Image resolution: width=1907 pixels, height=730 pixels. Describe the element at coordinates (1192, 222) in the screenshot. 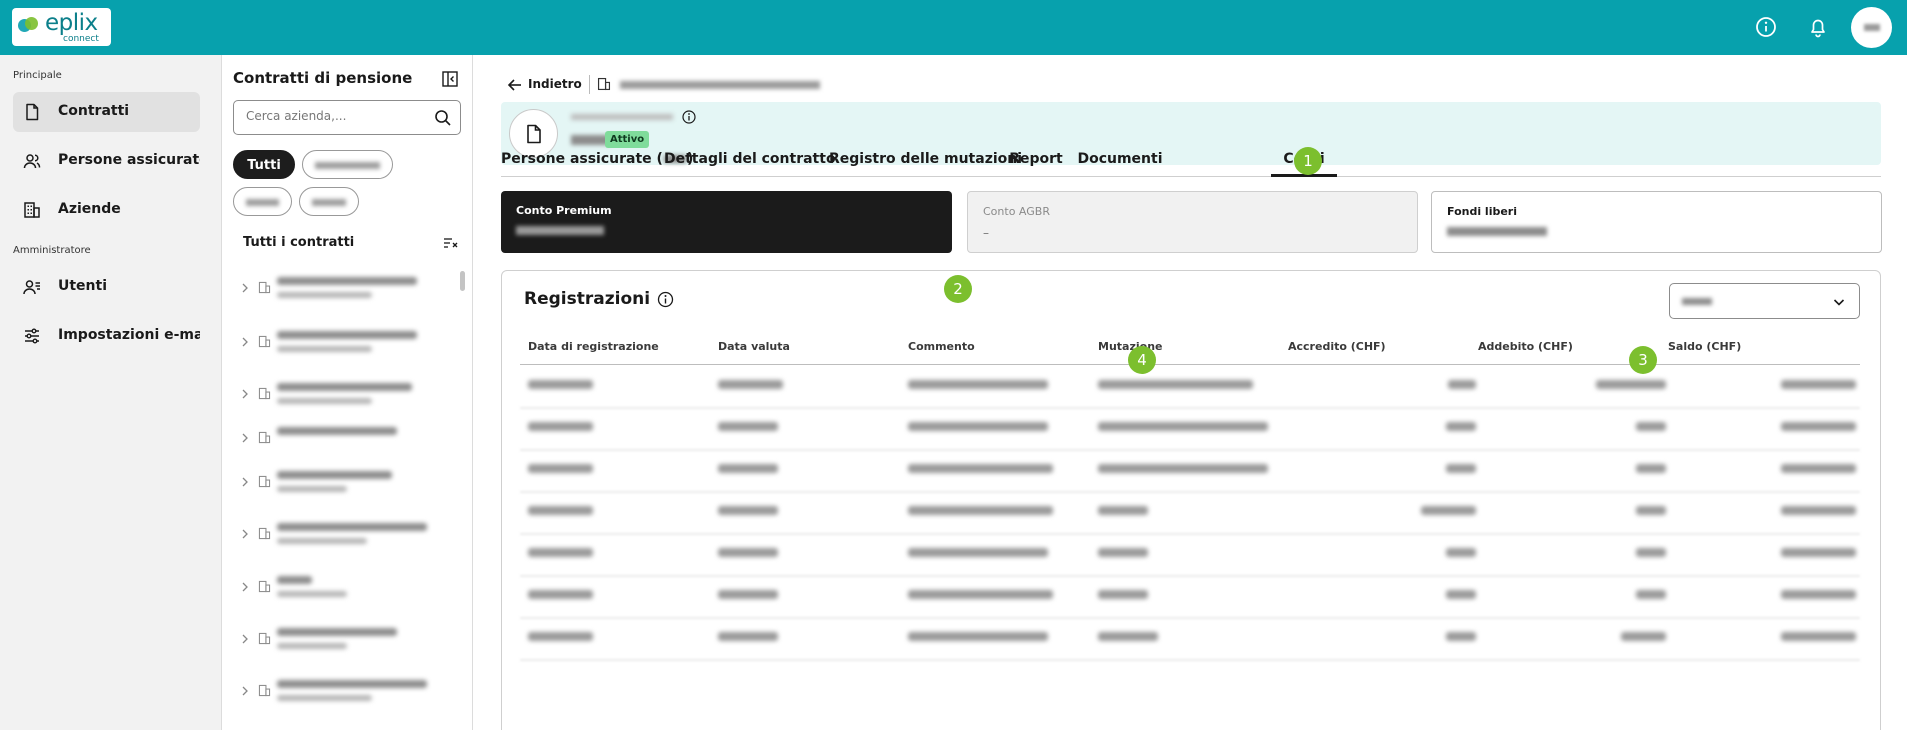

I see `account-card-conto-agbr: Conto AGBR –` at that location.